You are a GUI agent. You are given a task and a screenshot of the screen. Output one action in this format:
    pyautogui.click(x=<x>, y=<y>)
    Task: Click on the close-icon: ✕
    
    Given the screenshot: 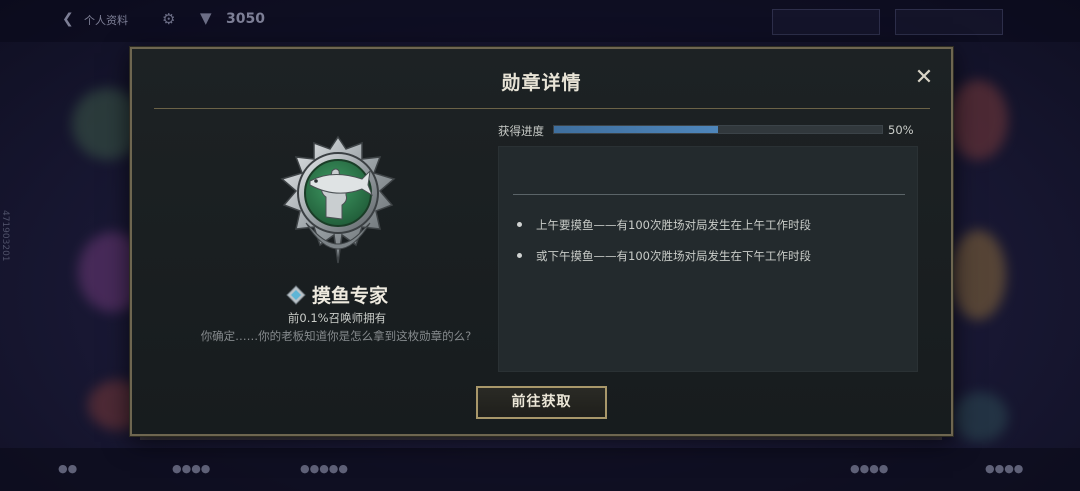 What is the action you would take?
    pyautogui.click(x=924, y=77)
    